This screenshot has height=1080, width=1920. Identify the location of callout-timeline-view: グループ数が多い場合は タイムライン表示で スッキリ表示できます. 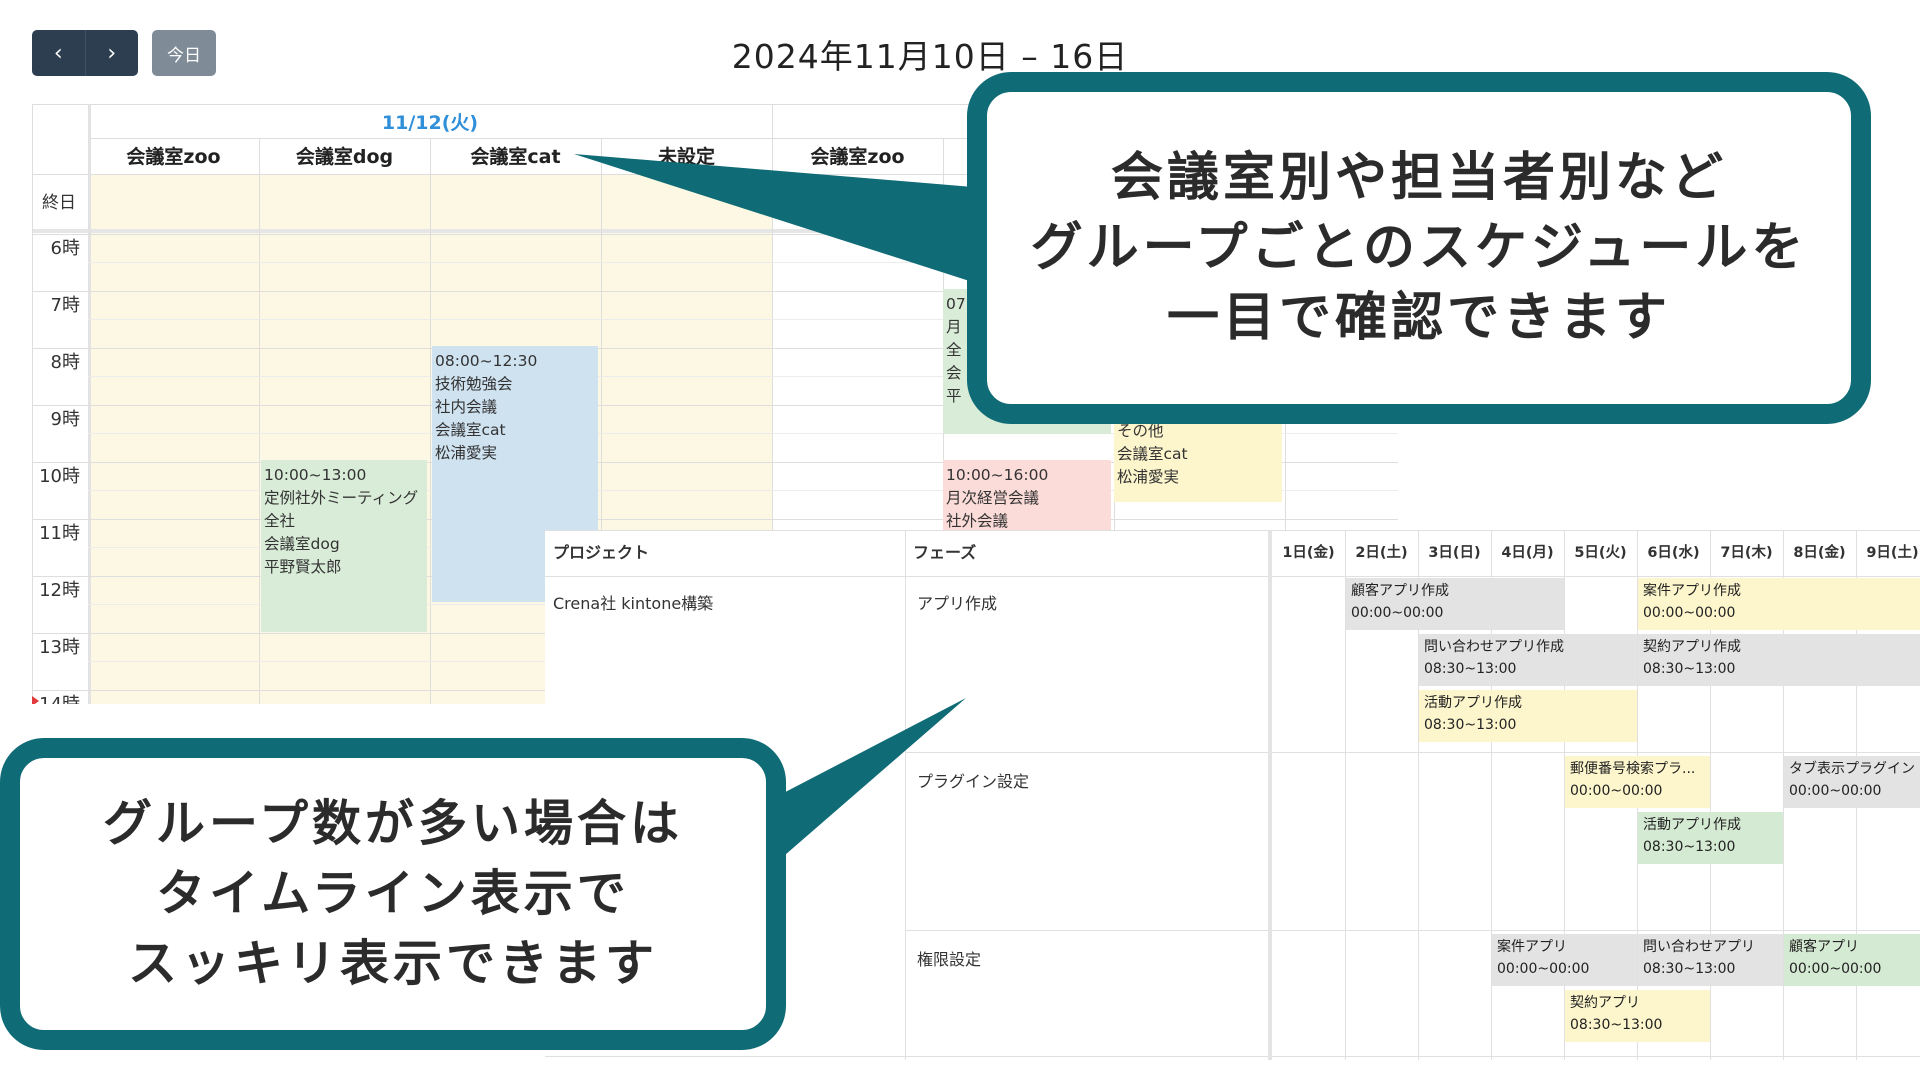
(393, 894).